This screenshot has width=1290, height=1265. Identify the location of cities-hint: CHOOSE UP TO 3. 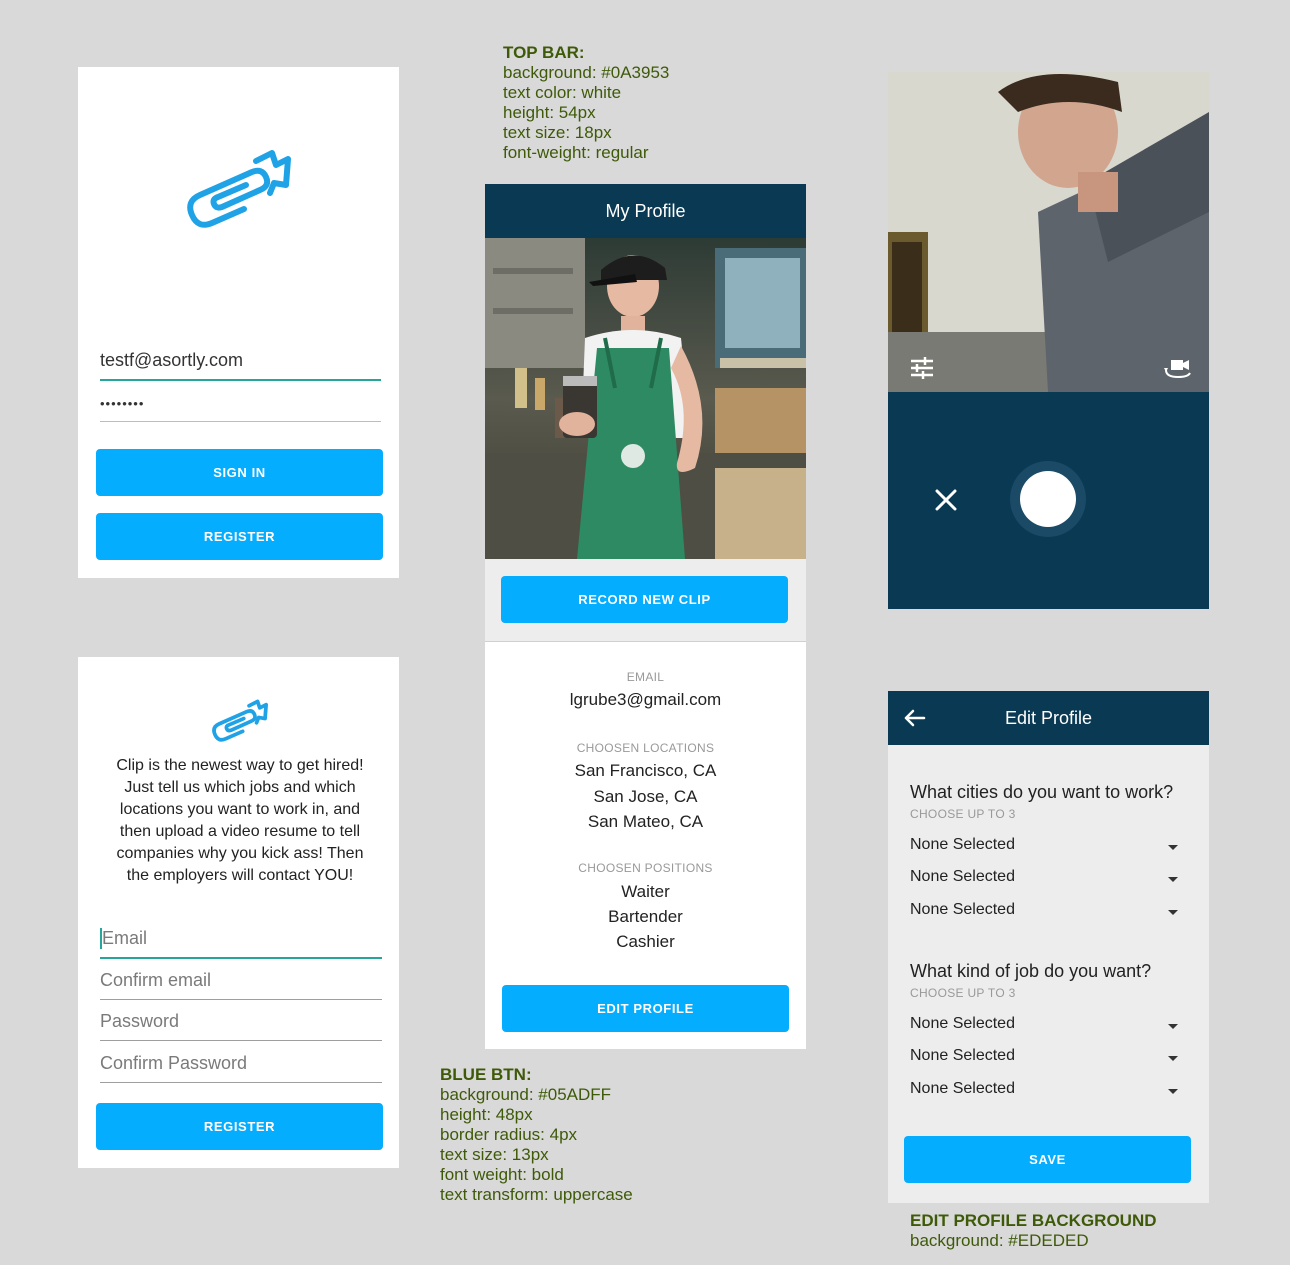
(963, 814).